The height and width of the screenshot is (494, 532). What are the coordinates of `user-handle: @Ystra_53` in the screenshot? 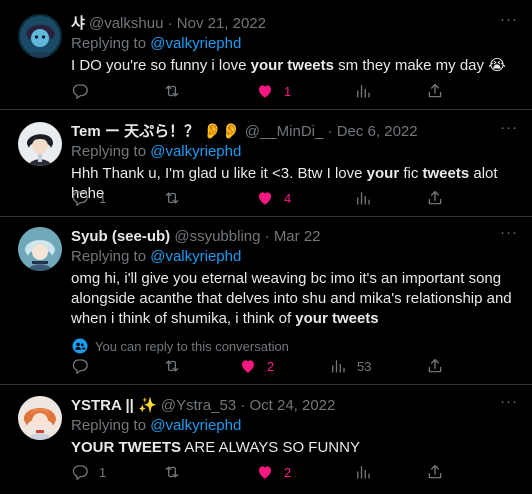 It's located at (198, 405).